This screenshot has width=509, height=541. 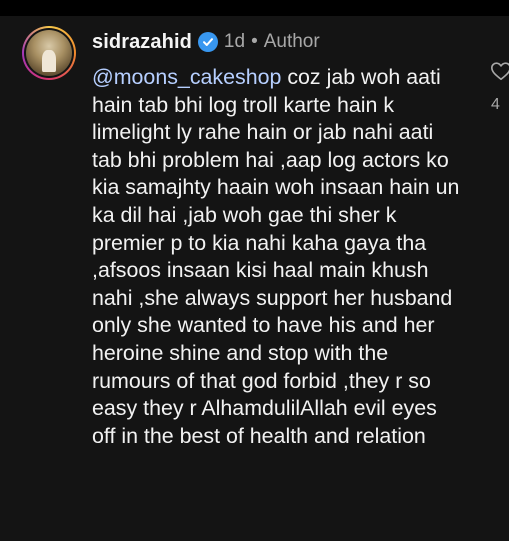 I want to click on comment-header: sidrazahid 1d • Author, so click(x=206, y=42).